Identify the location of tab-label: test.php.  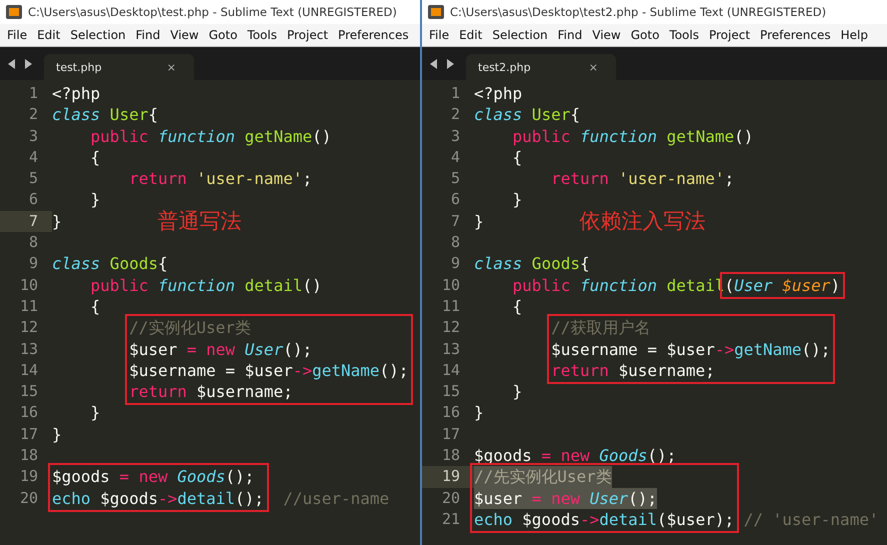
(79, 67).